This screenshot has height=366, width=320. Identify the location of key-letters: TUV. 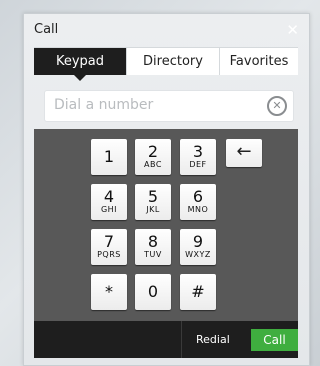
(153, 254).